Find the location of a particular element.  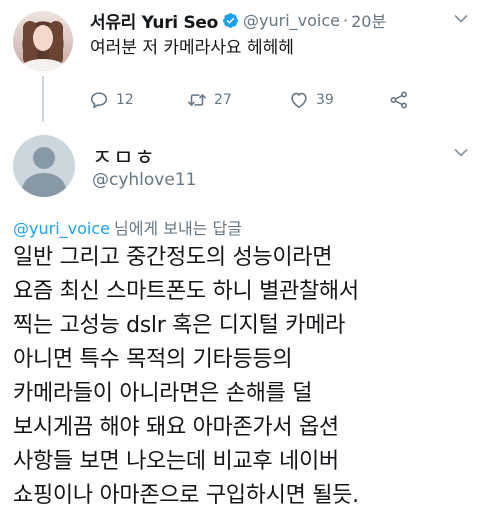

reply-to-mention-link: @yuri_voice is located at coordinates (61, 228).